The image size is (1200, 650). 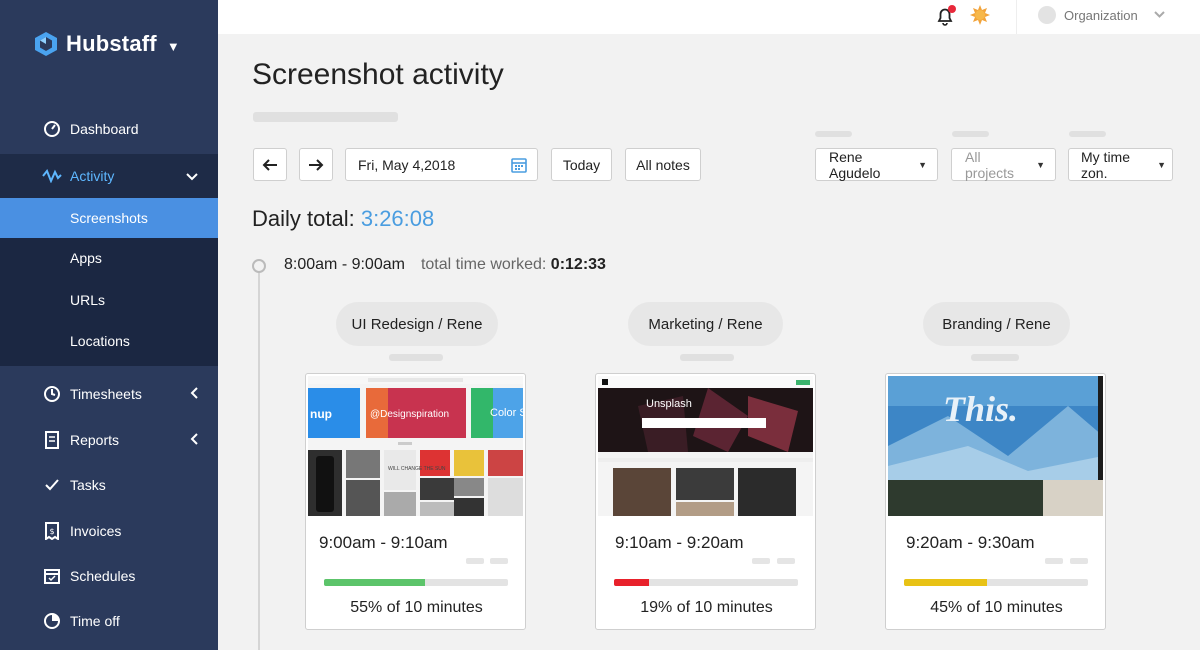 What do you see at coordinates (259, 460) in the screenshot?
I see `timeline-line` at bounding box center [259, 460].